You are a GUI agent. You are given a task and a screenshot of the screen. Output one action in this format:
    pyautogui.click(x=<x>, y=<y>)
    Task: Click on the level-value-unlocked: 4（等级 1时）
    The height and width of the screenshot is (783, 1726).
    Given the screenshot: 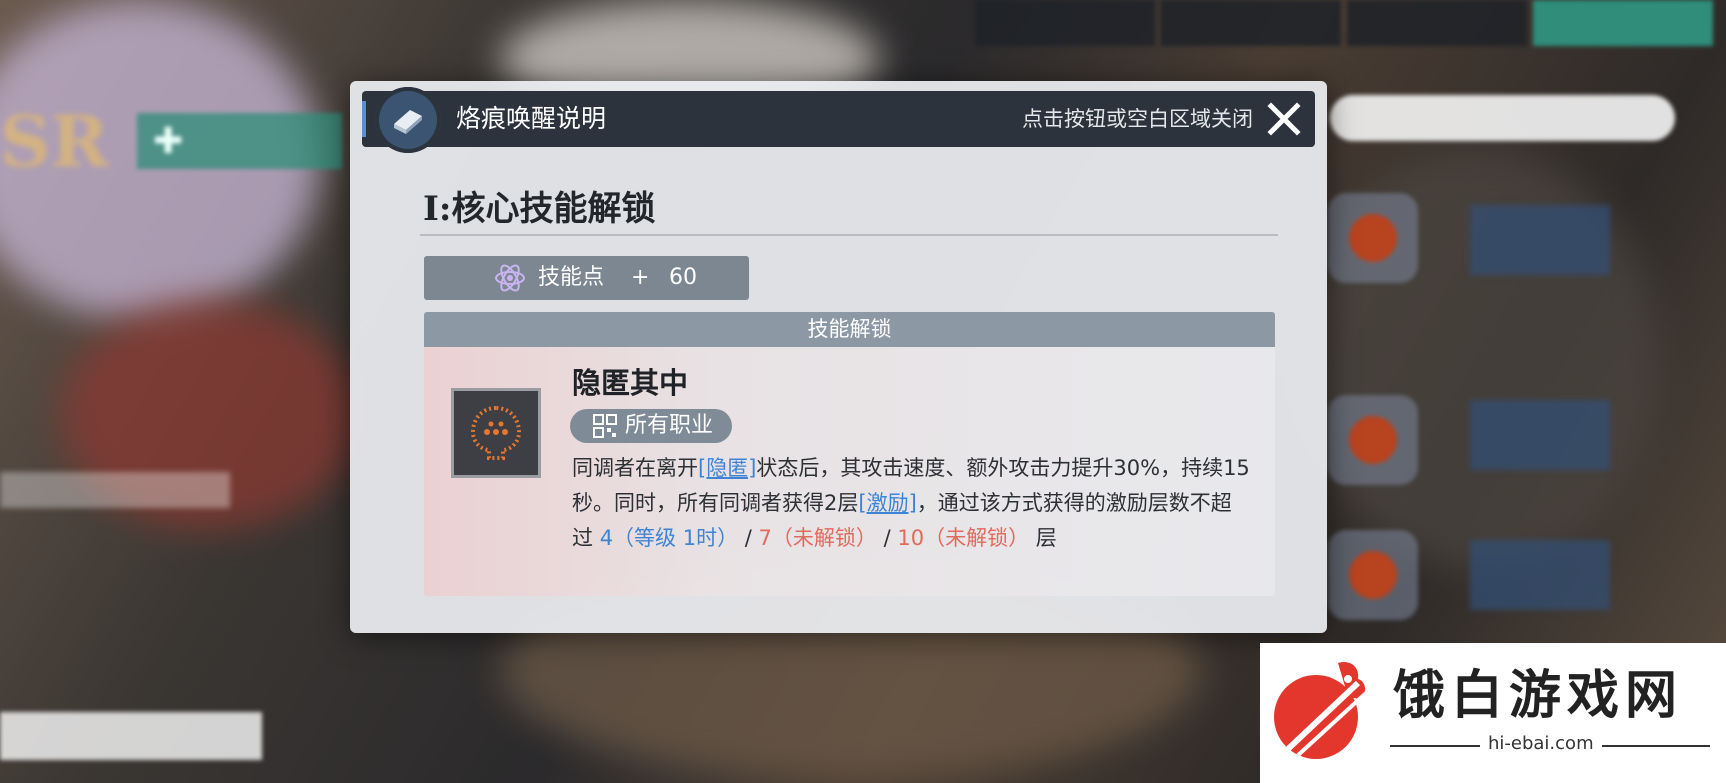 What is the action you would take?
    pyautogui.click(x=669, y=538)
    